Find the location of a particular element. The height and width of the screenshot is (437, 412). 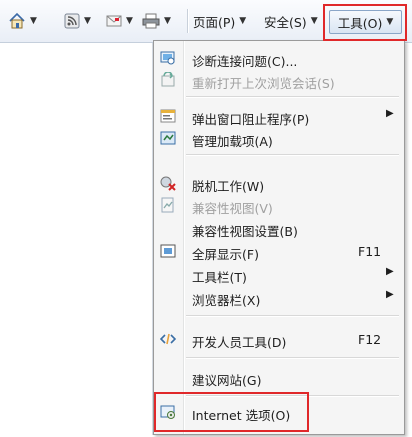

menu-item-fullscreen: 全屏显示(F) F11 is located at coordinates (279, 251).